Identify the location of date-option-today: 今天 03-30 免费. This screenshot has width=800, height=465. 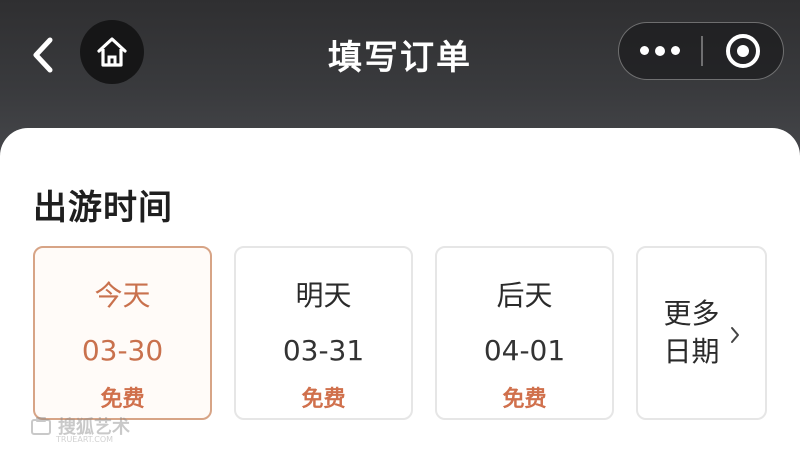
(122, 333).